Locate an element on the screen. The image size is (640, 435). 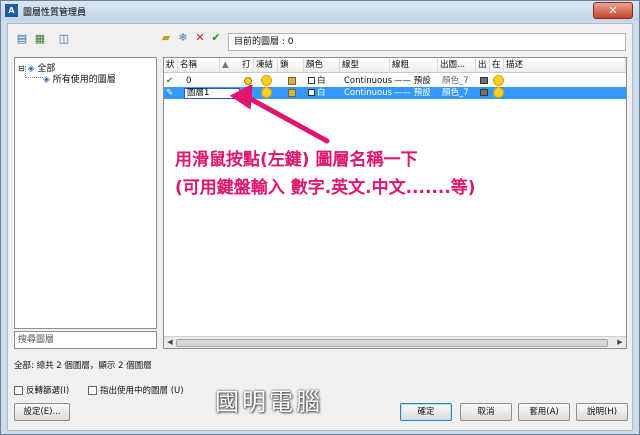
new-layer-vp-frozen-icon: ❄ is located at coordinates (183, 38).